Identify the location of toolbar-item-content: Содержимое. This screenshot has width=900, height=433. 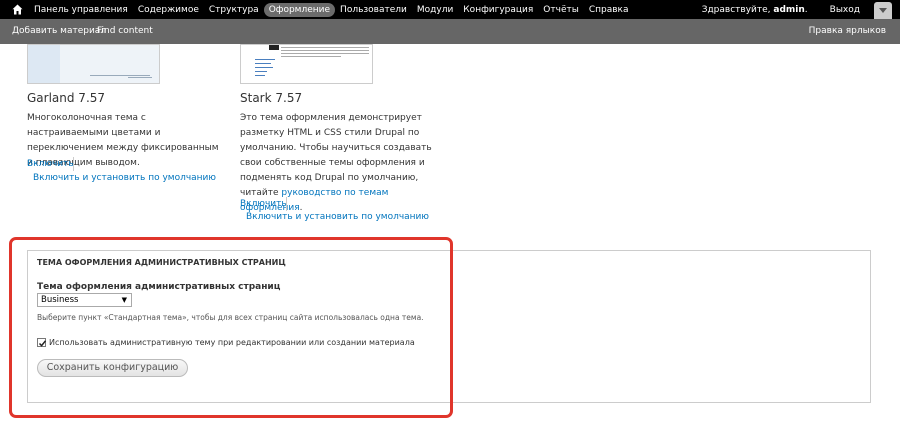
(168, 10).